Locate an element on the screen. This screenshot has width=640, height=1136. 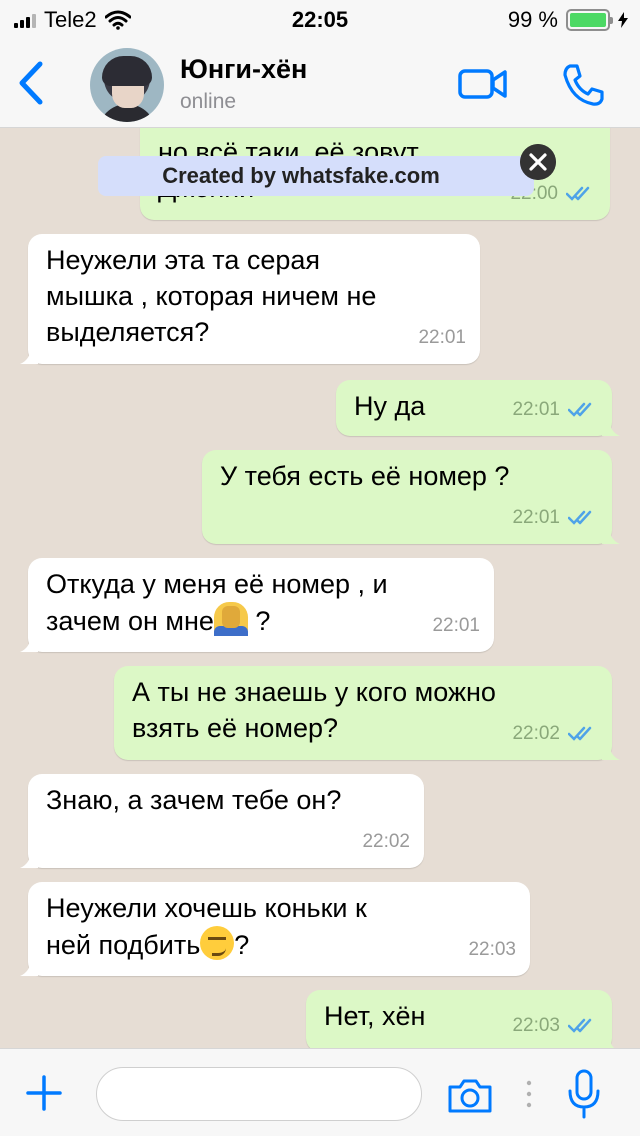
video-call-button is located at coordinates (483, 84).